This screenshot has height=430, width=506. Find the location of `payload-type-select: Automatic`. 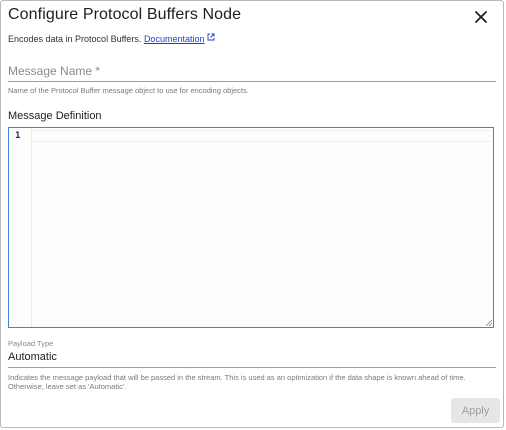

payload-type-select: Automatic is located at coordinates (32, 357).